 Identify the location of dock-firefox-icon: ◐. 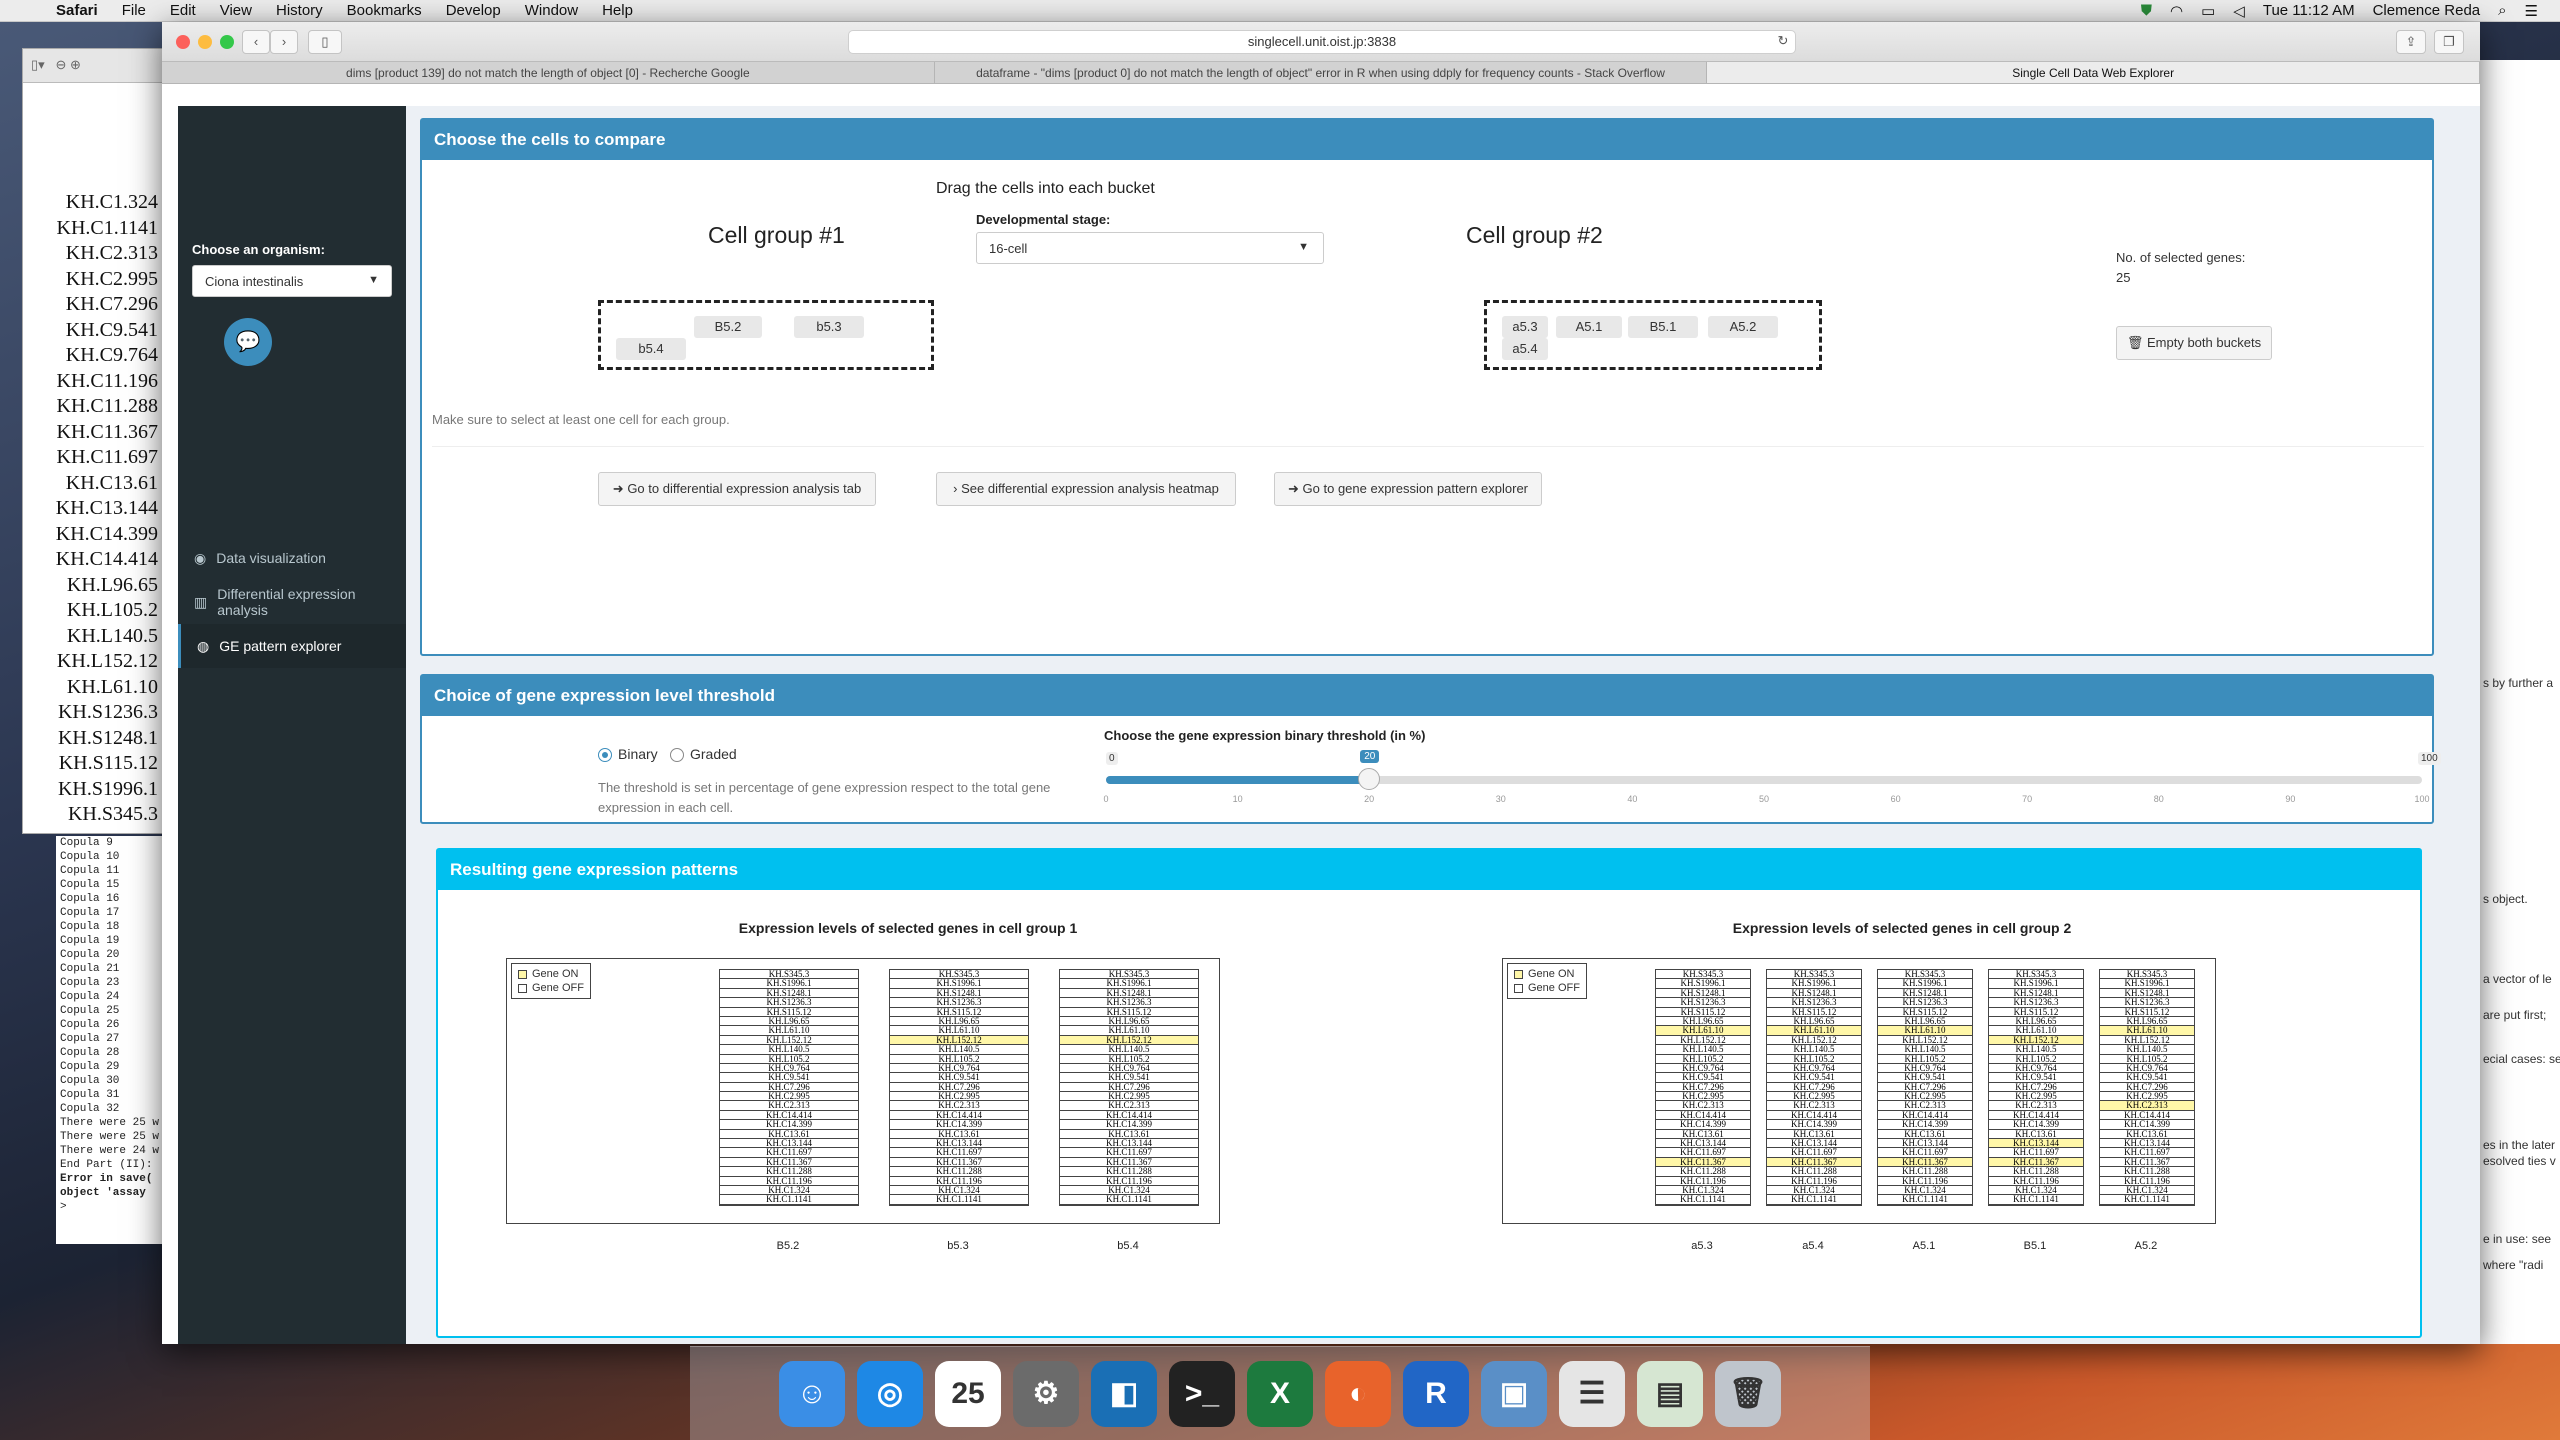
(1358, 1393).